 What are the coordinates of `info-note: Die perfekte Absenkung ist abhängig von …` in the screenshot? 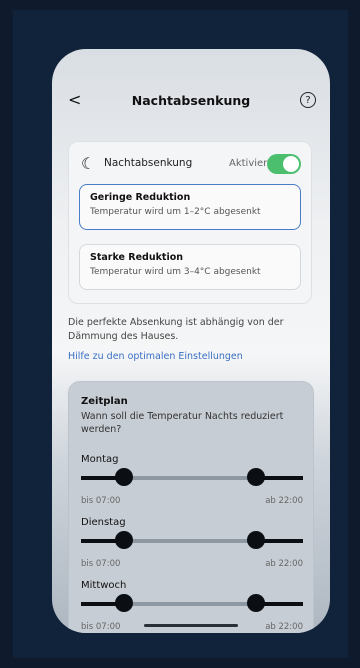 It's located at (176, 329).